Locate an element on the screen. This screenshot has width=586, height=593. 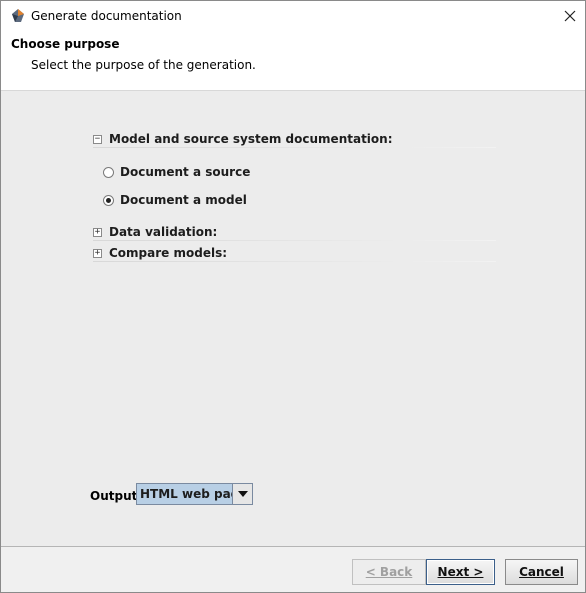
section-label: Model and source system documentation: is located at coordinates (251, 139).